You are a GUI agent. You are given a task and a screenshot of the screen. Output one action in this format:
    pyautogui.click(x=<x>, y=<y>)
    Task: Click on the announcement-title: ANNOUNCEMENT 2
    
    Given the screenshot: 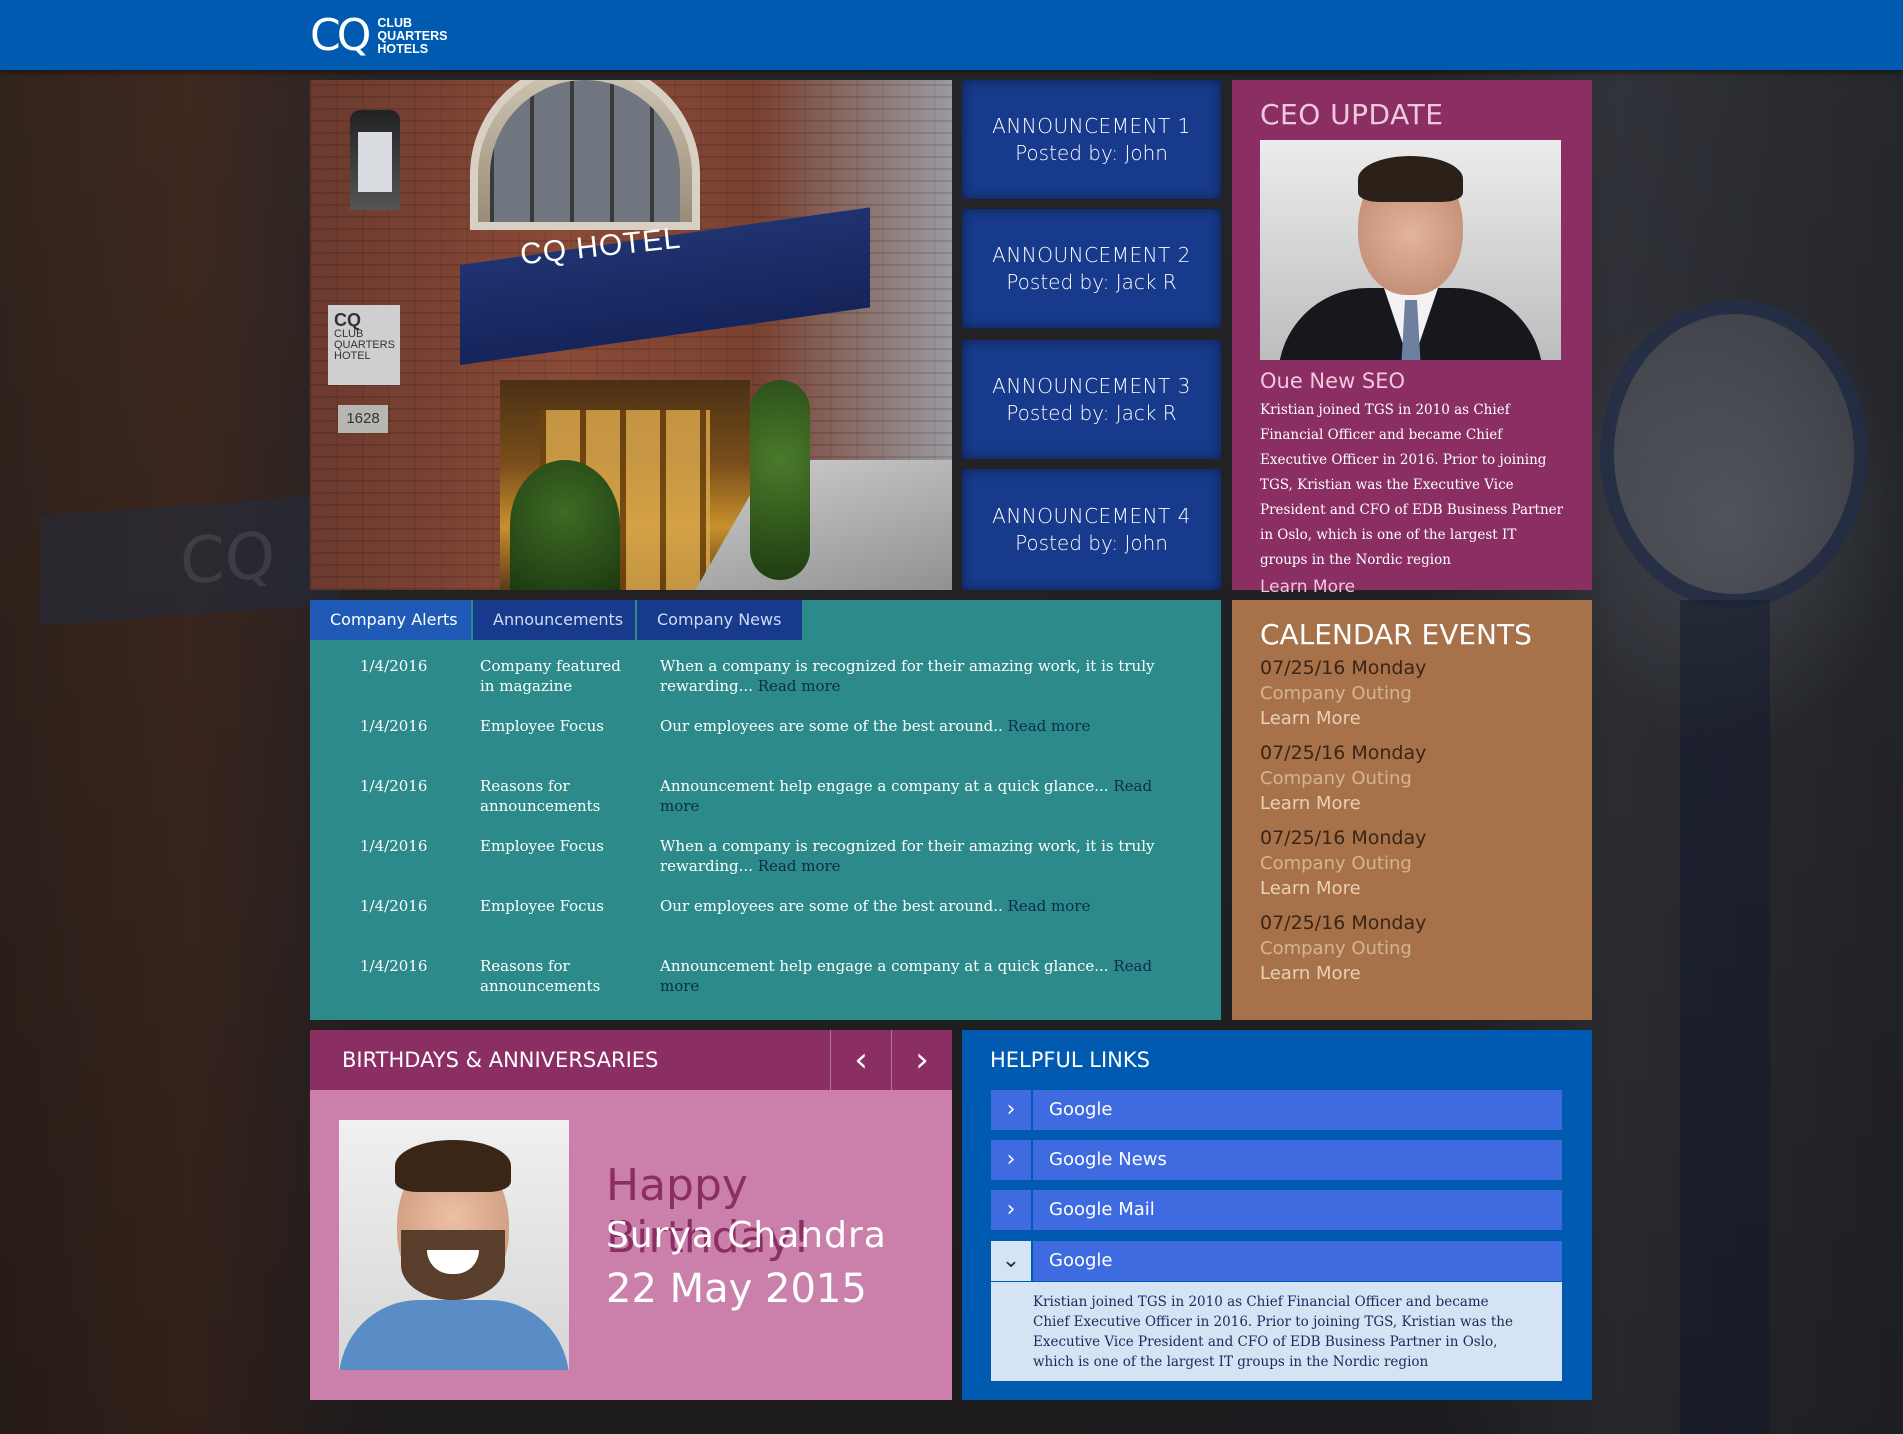 What is the action you would take?
    pyautogui.click(x=1091, y=254)
    